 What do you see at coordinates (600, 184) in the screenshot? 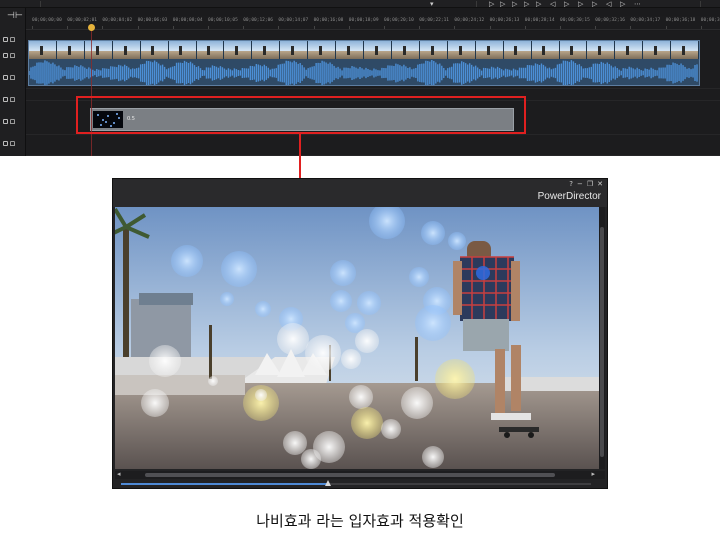
I see `close-icon: ✕` at bounding box center [600, 184].